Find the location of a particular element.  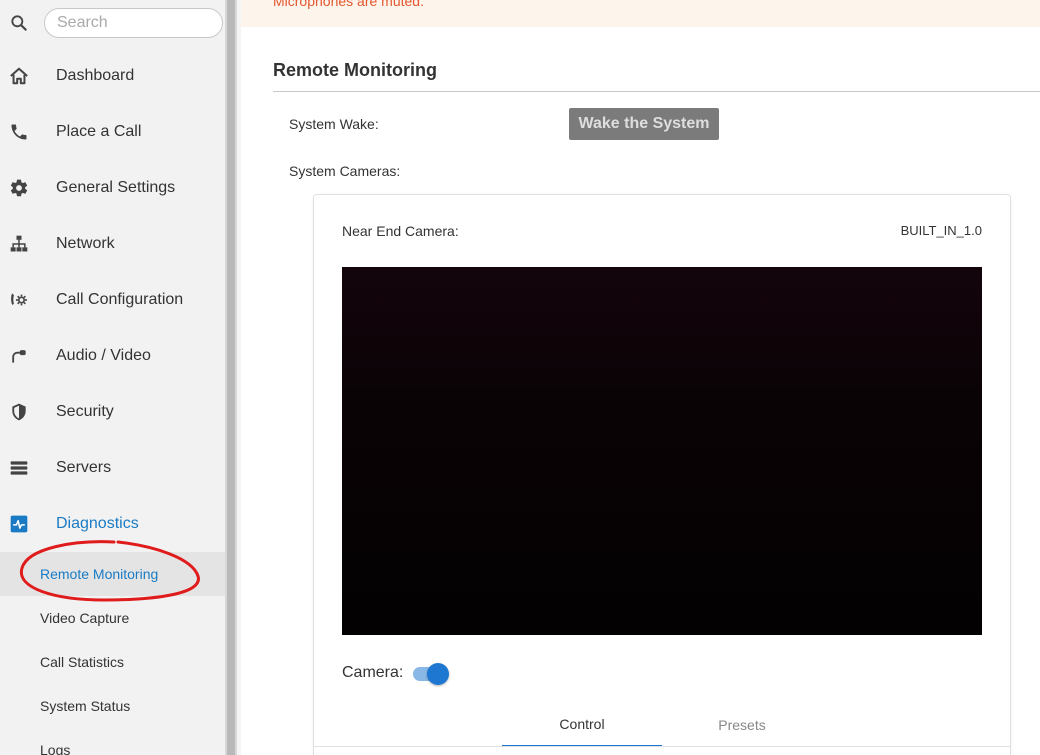

shield-icon is located at coordinates (19, 412).